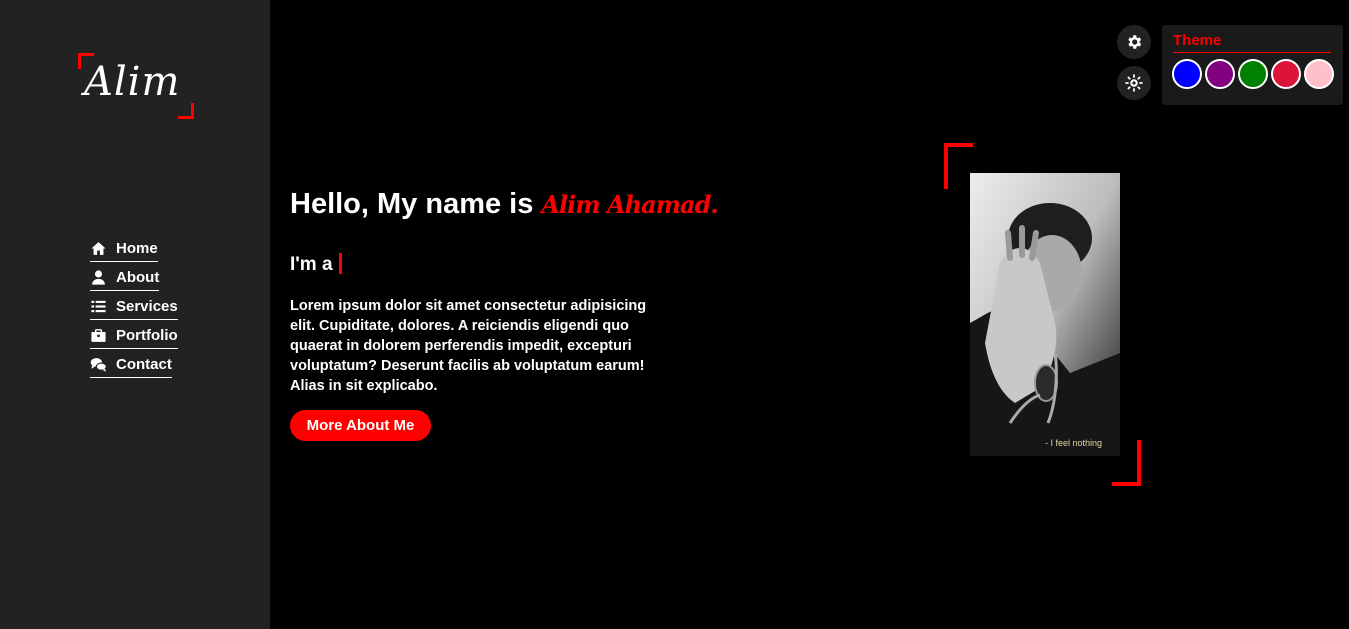 Image resolution: width=1349 pixels, height=629 pixels. What do you see at coordinates (1073, 443) in the screenshot?
I see `photo-caption: - I feel nothing` at bounding box center [1073, 443].